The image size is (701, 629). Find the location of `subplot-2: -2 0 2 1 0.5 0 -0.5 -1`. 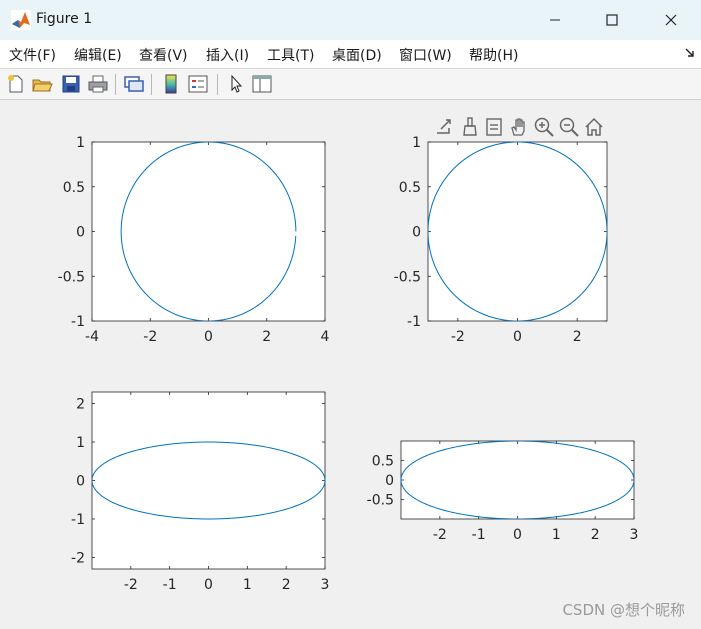

subplot-2: -2 0 2 1 0.5 0 -0.5 -1 is located at coordinates (501, 240).